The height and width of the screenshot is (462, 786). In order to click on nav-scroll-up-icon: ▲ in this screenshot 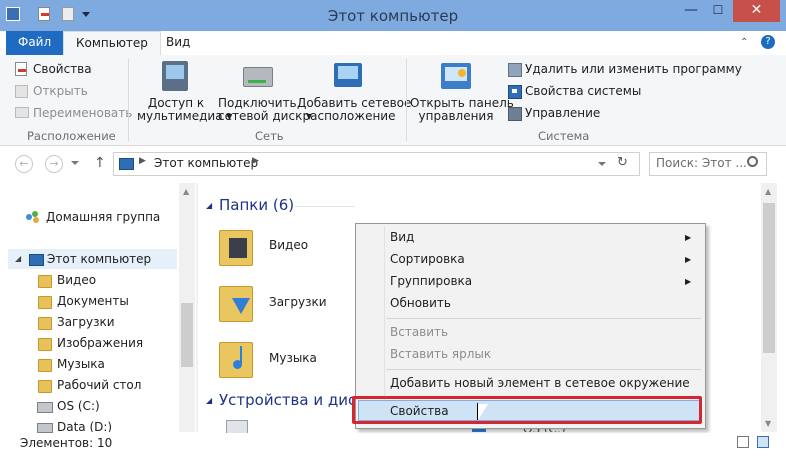, I will do `click(186, 191)`.